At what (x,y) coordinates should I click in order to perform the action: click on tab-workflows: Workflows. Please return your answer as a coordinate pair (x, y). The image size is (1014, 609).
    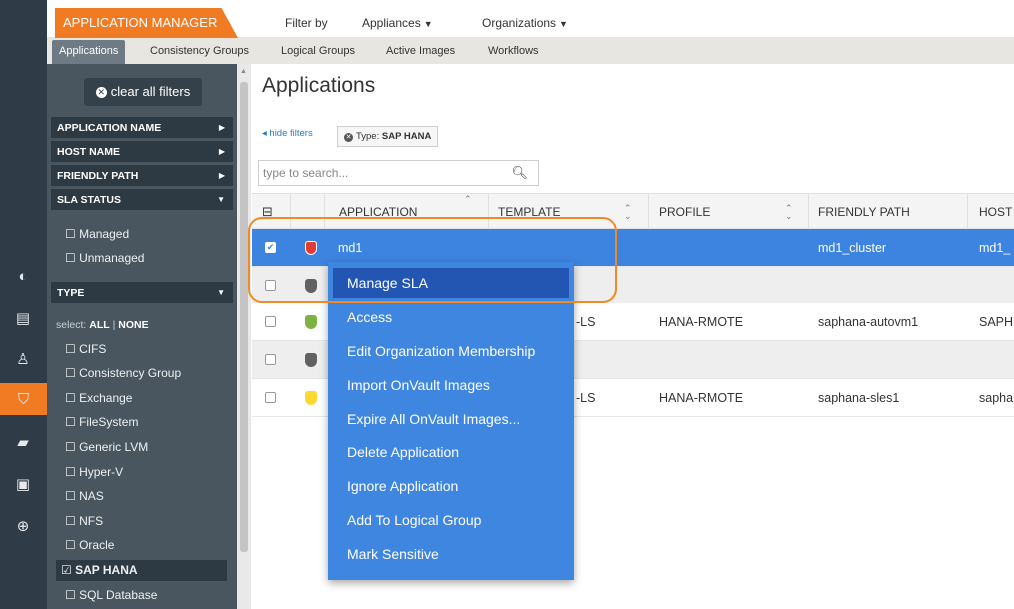
    Looking at the image, I should click on (513, 51).